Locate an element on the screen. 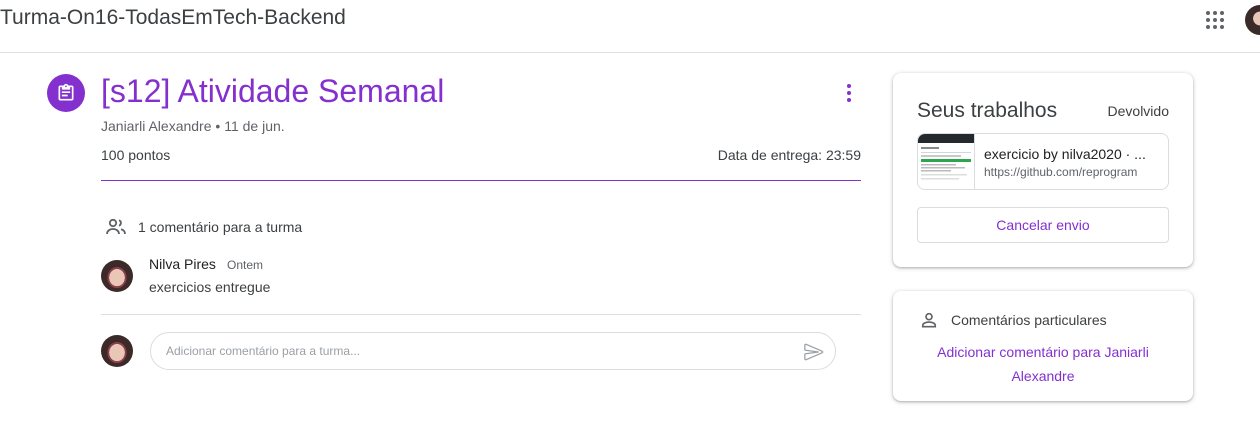  private-comments-header: Comentários particulares is located at coordinates (1013, 320).